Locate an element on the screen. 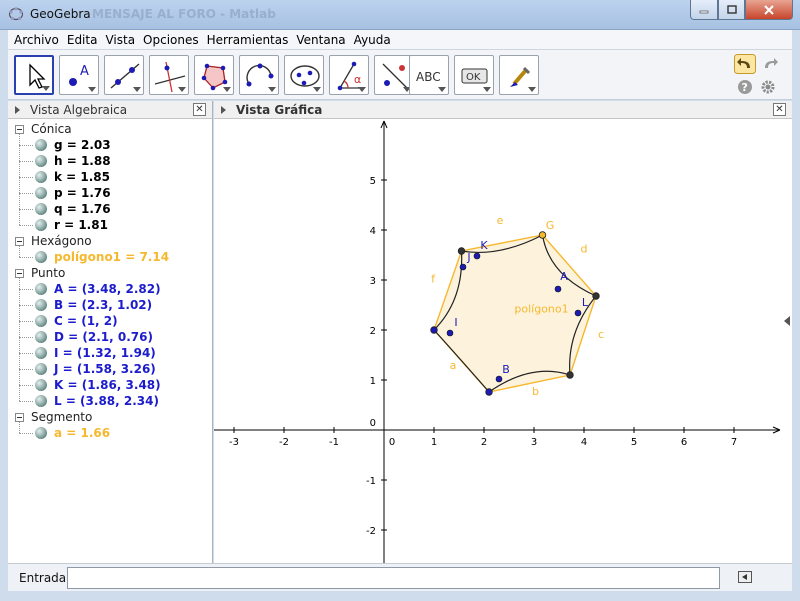 This screenshot has width=800, height=601. menu-vista: Vista is located at coordinates (120, 40).